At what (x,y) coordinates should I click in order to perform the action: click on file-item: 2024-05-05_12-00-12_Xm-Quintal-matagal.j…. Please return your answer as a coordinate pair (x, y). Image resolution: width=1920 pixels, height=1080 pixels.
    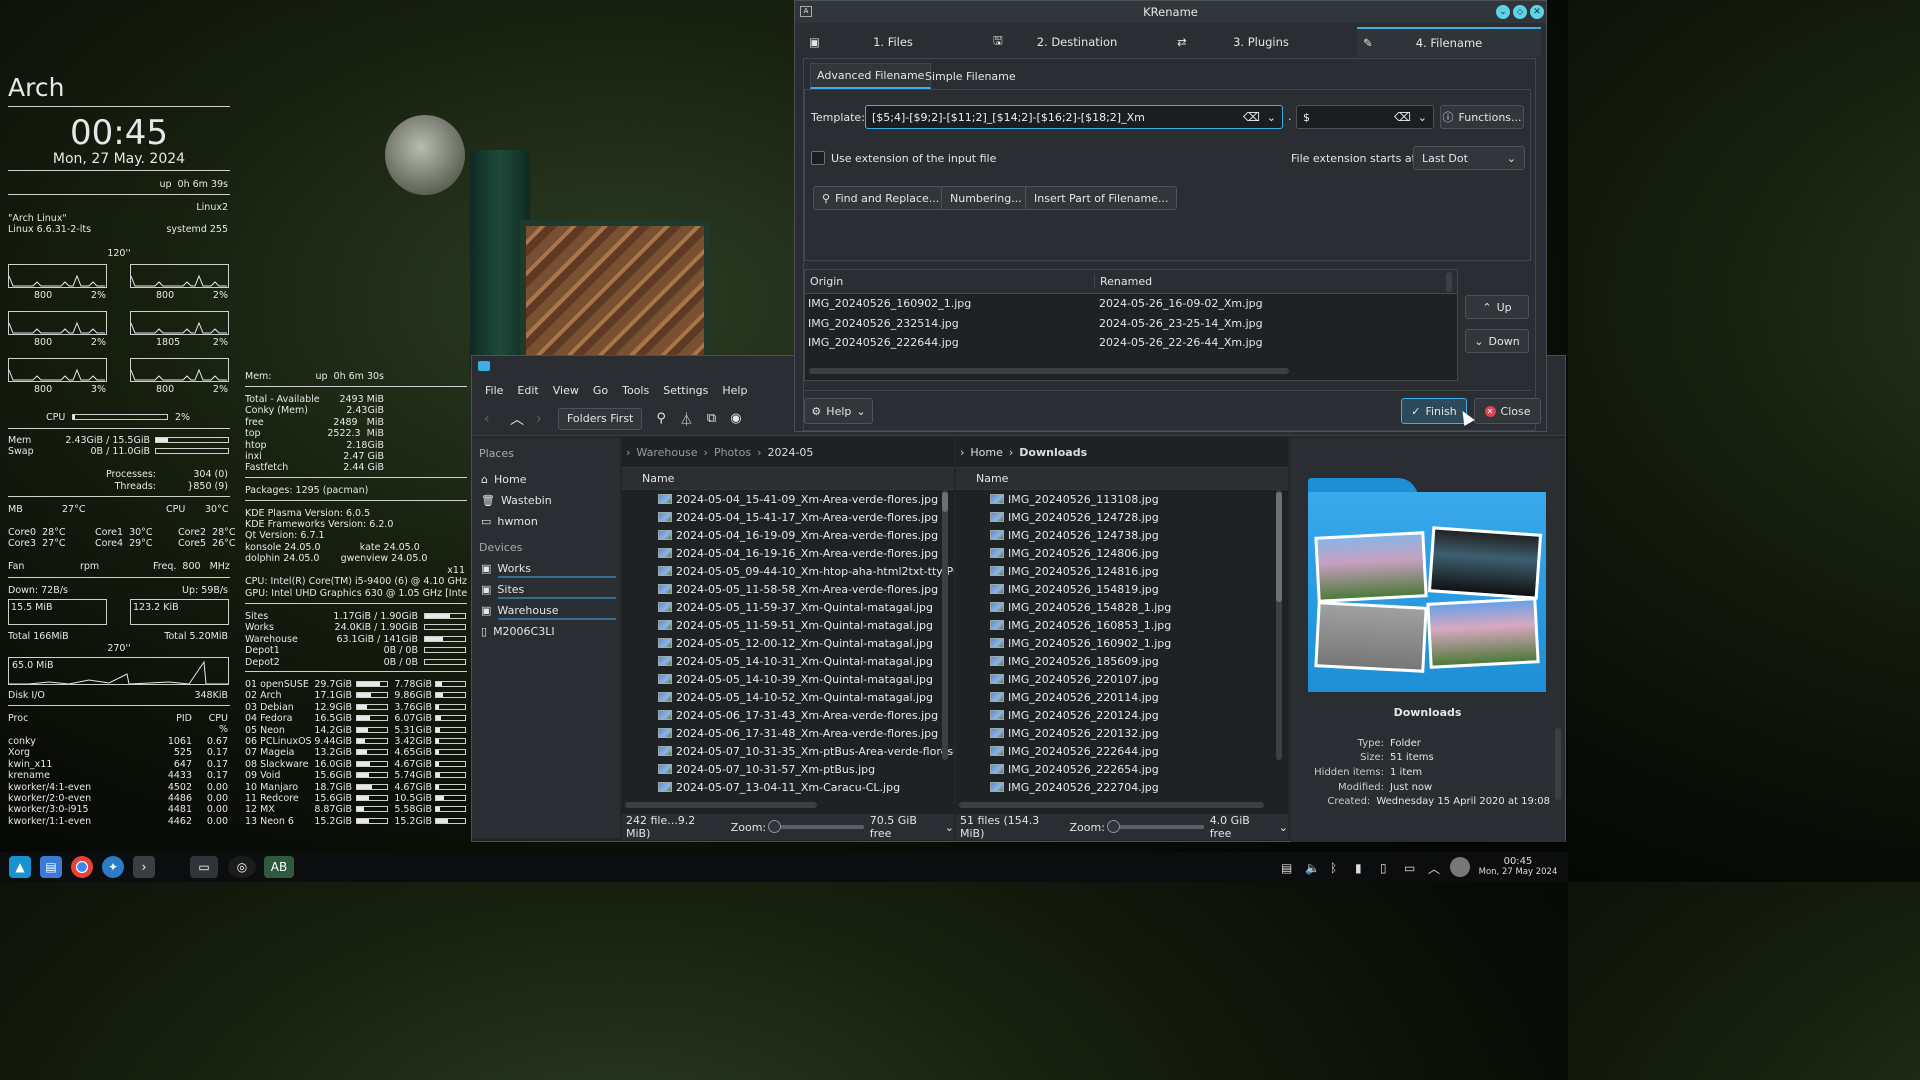
    Looking at the image, I should click on (806, 643).